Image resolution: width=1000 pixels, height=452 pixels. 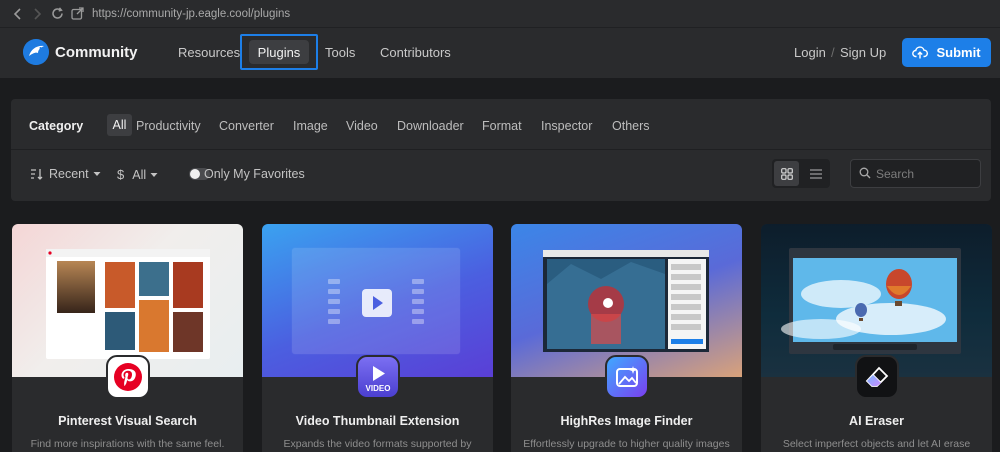 I want to click on nav-tools: Tools, so click(x=340, y=52).